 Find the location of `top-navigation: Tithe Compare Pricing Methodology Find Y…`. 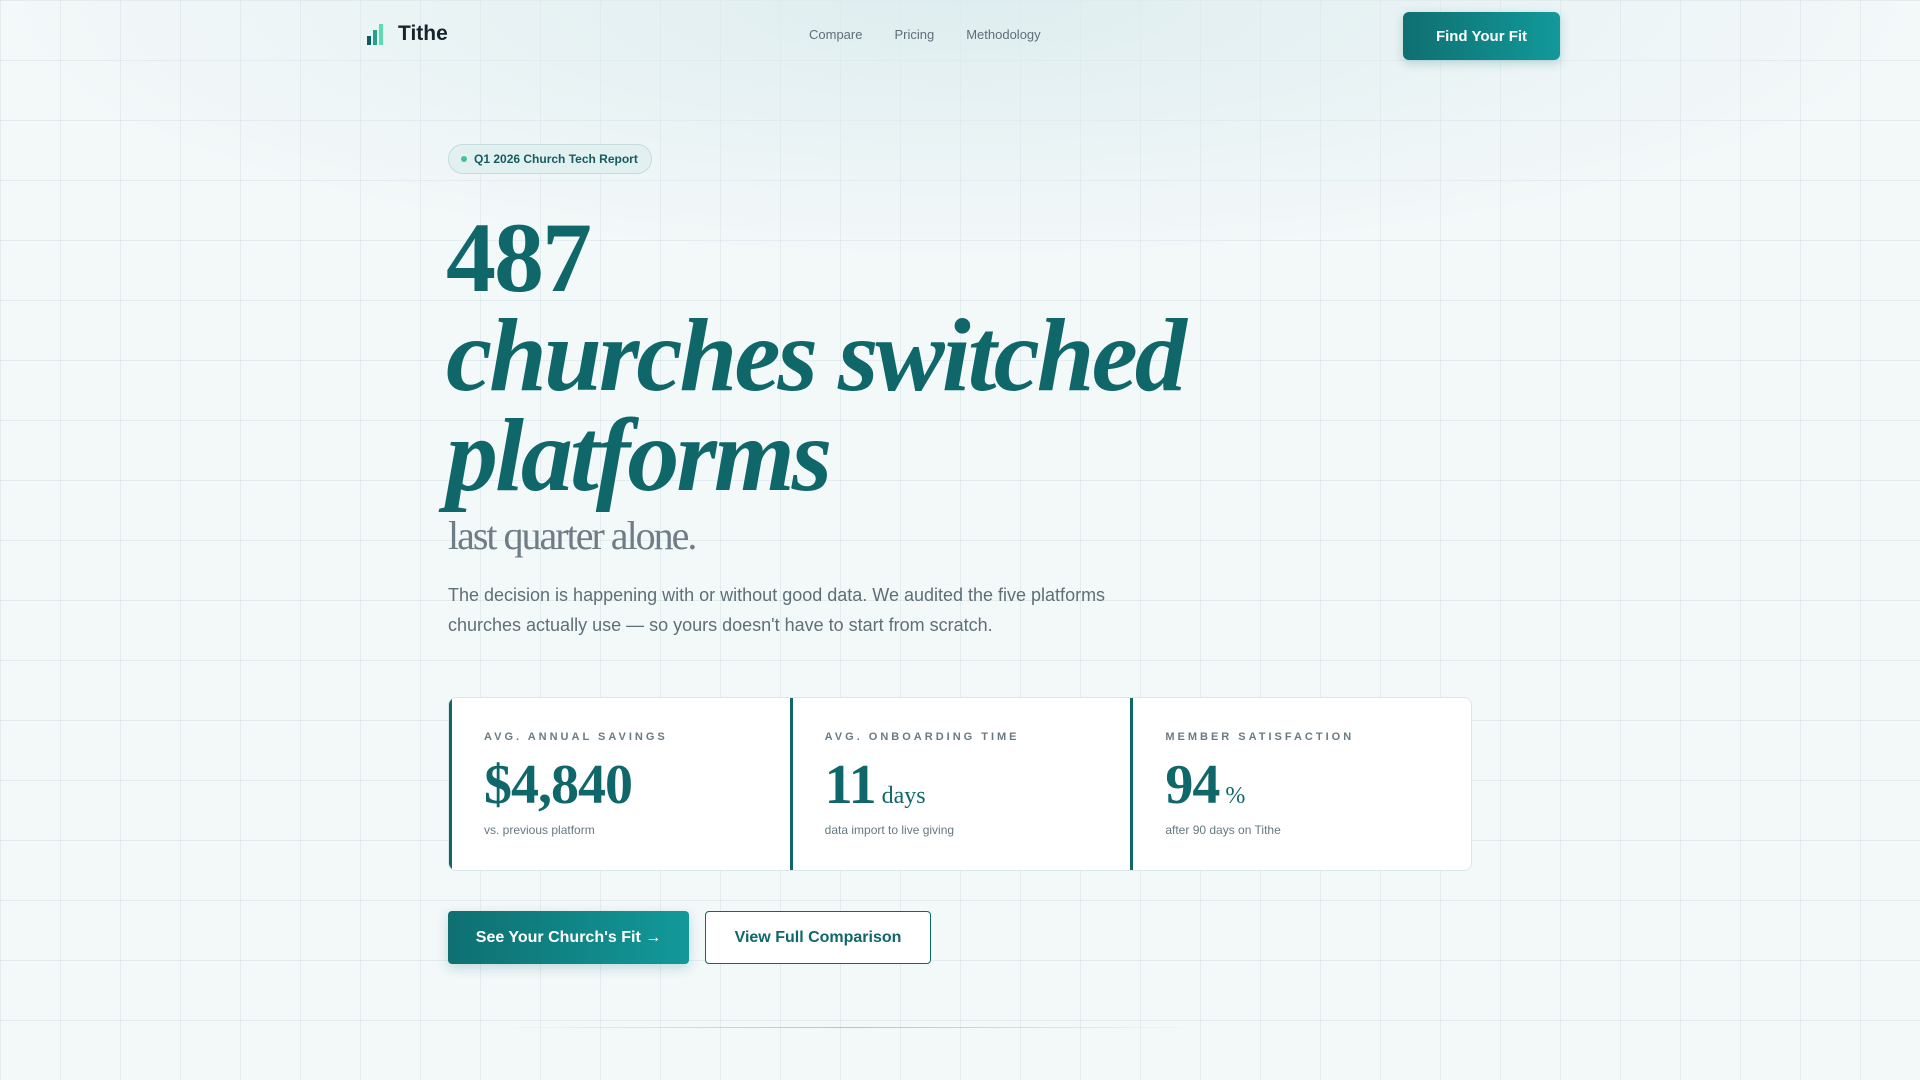

top-navigation: Tithe Compare Pricing Methodology Find Y… is located at coordinates (960, 36).